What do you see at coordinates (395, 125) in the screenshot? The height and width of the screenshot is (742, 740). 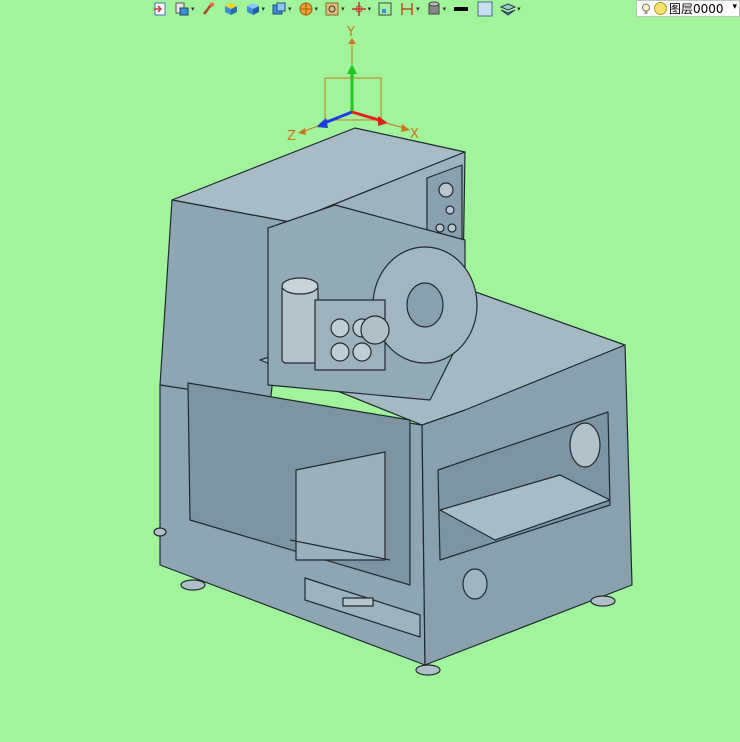 I see `x-axis-extension` at bounding box center [395, 125].